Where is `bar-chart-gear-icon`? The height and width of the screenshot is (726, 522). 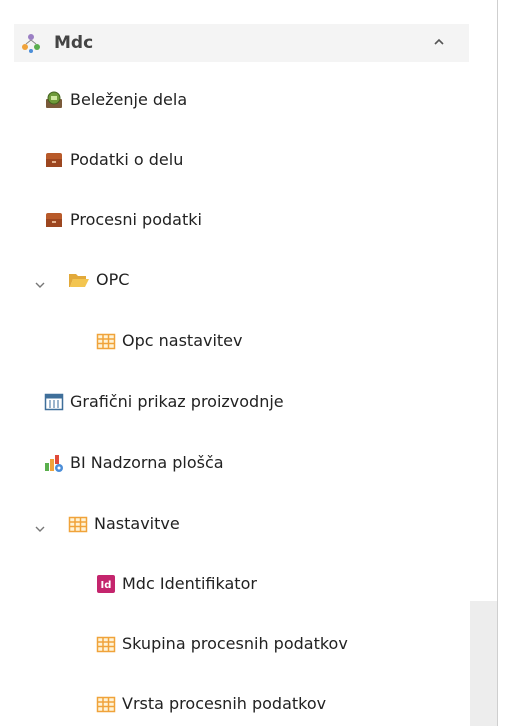
bar-chart-gear-icon is located at coordinates (54, 463).